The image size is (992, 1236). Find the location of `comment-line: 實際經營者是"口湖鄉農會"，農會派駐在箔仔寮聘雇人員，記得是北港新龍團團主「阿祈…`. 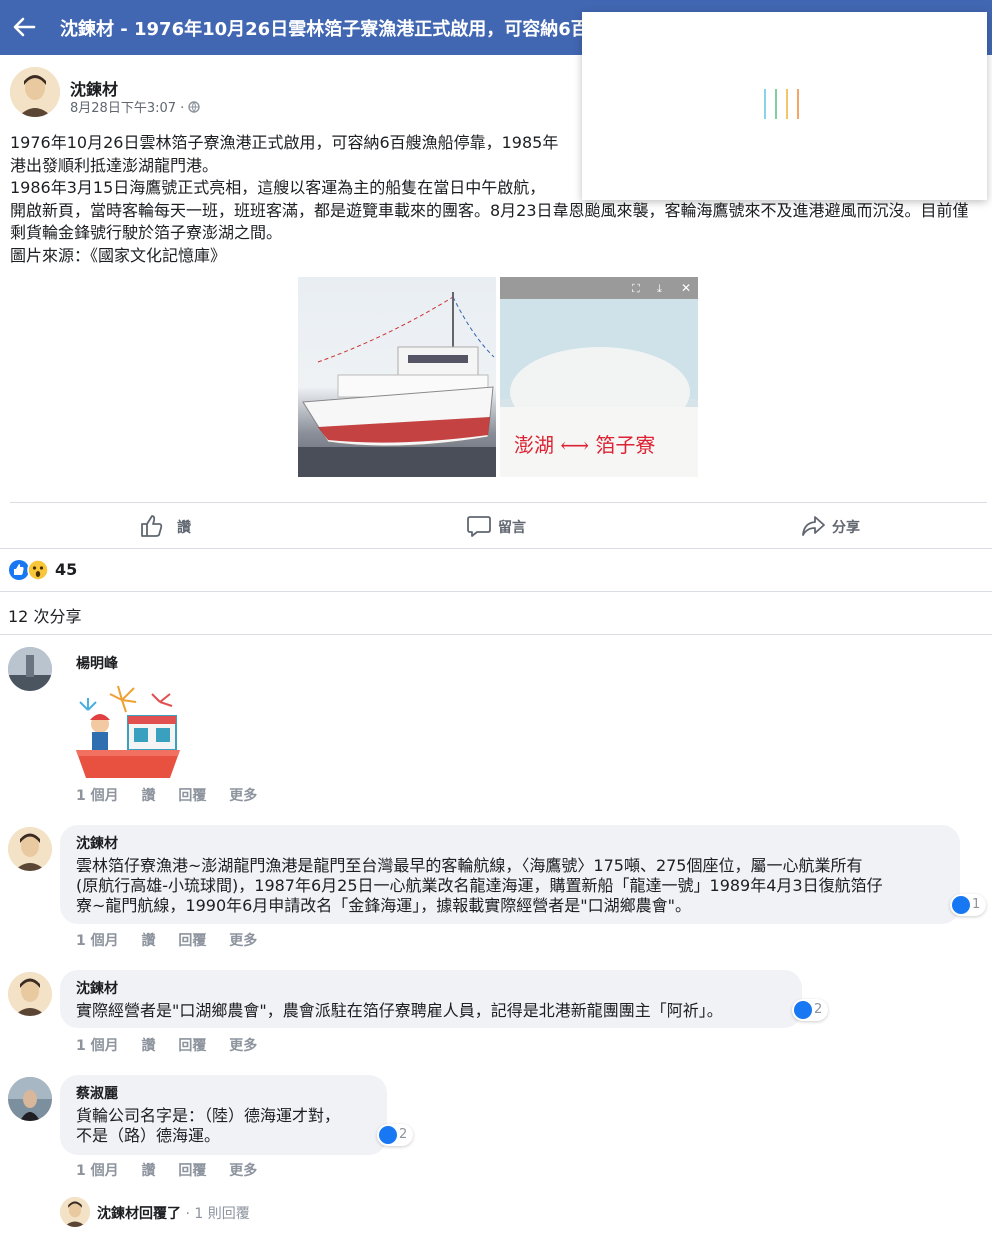

comment-line: 實際經營者是"口湖鄉農會"，農會派駐在箔仔寮聘雇人員，記得是北港新龍團團主「阿祈… is located at coordinates (399, 1010).